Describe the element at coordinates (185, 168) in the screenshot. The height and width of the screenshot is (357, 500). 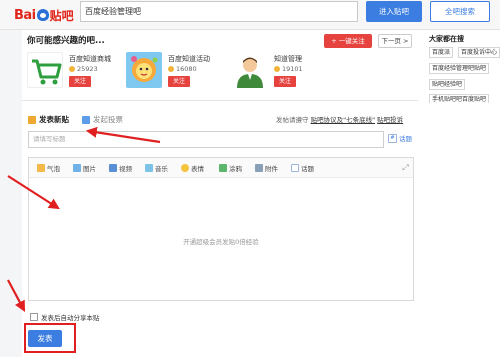
I see `emoji-icon` at that location.